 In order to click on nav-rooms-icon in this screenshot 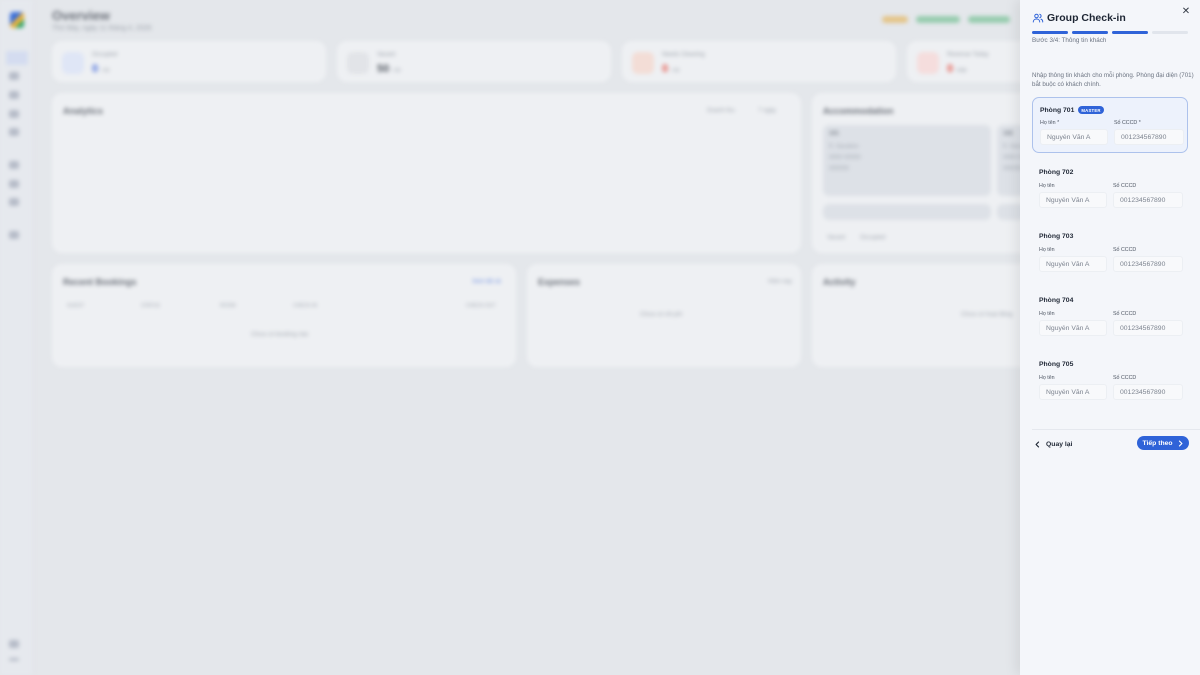, I will do `click(14, 95)`.